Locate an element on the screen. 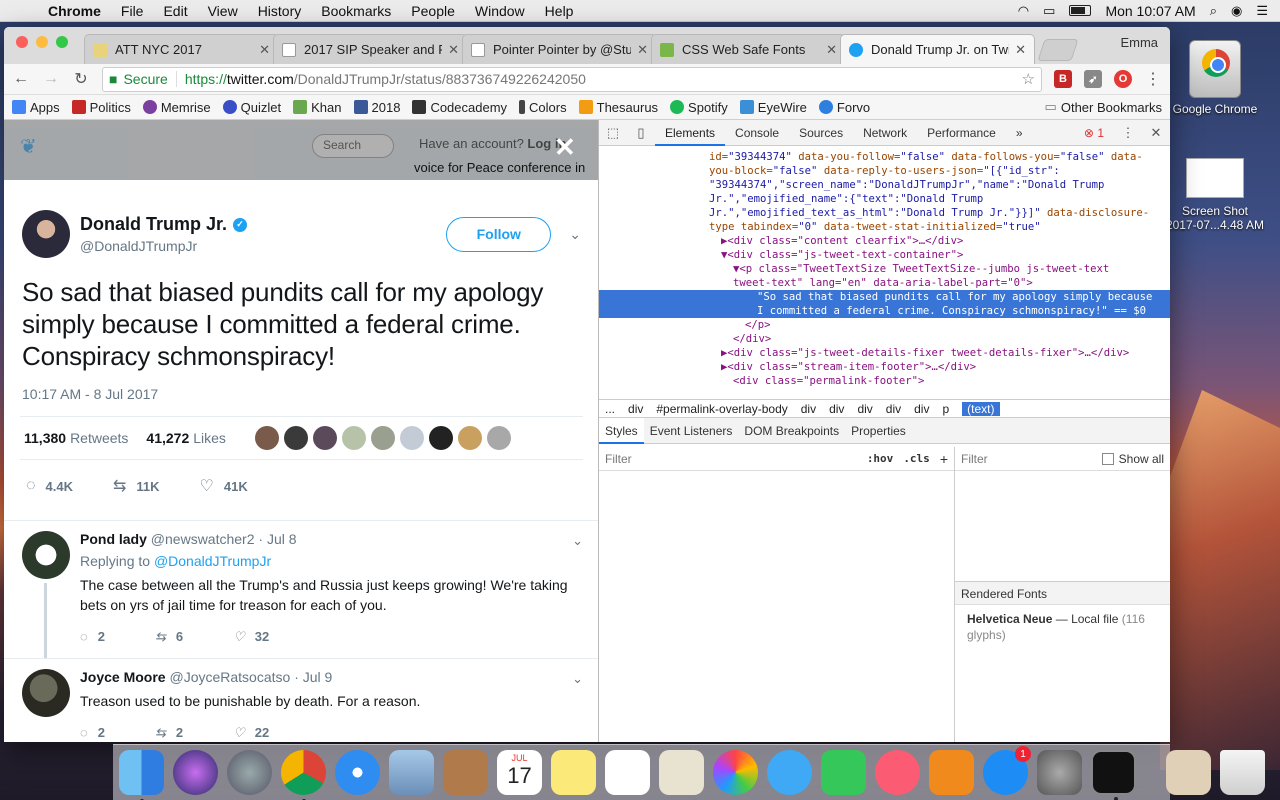 This screenshot has height=800, width=1280. battery-icon is located at coordinates (1080, 10).